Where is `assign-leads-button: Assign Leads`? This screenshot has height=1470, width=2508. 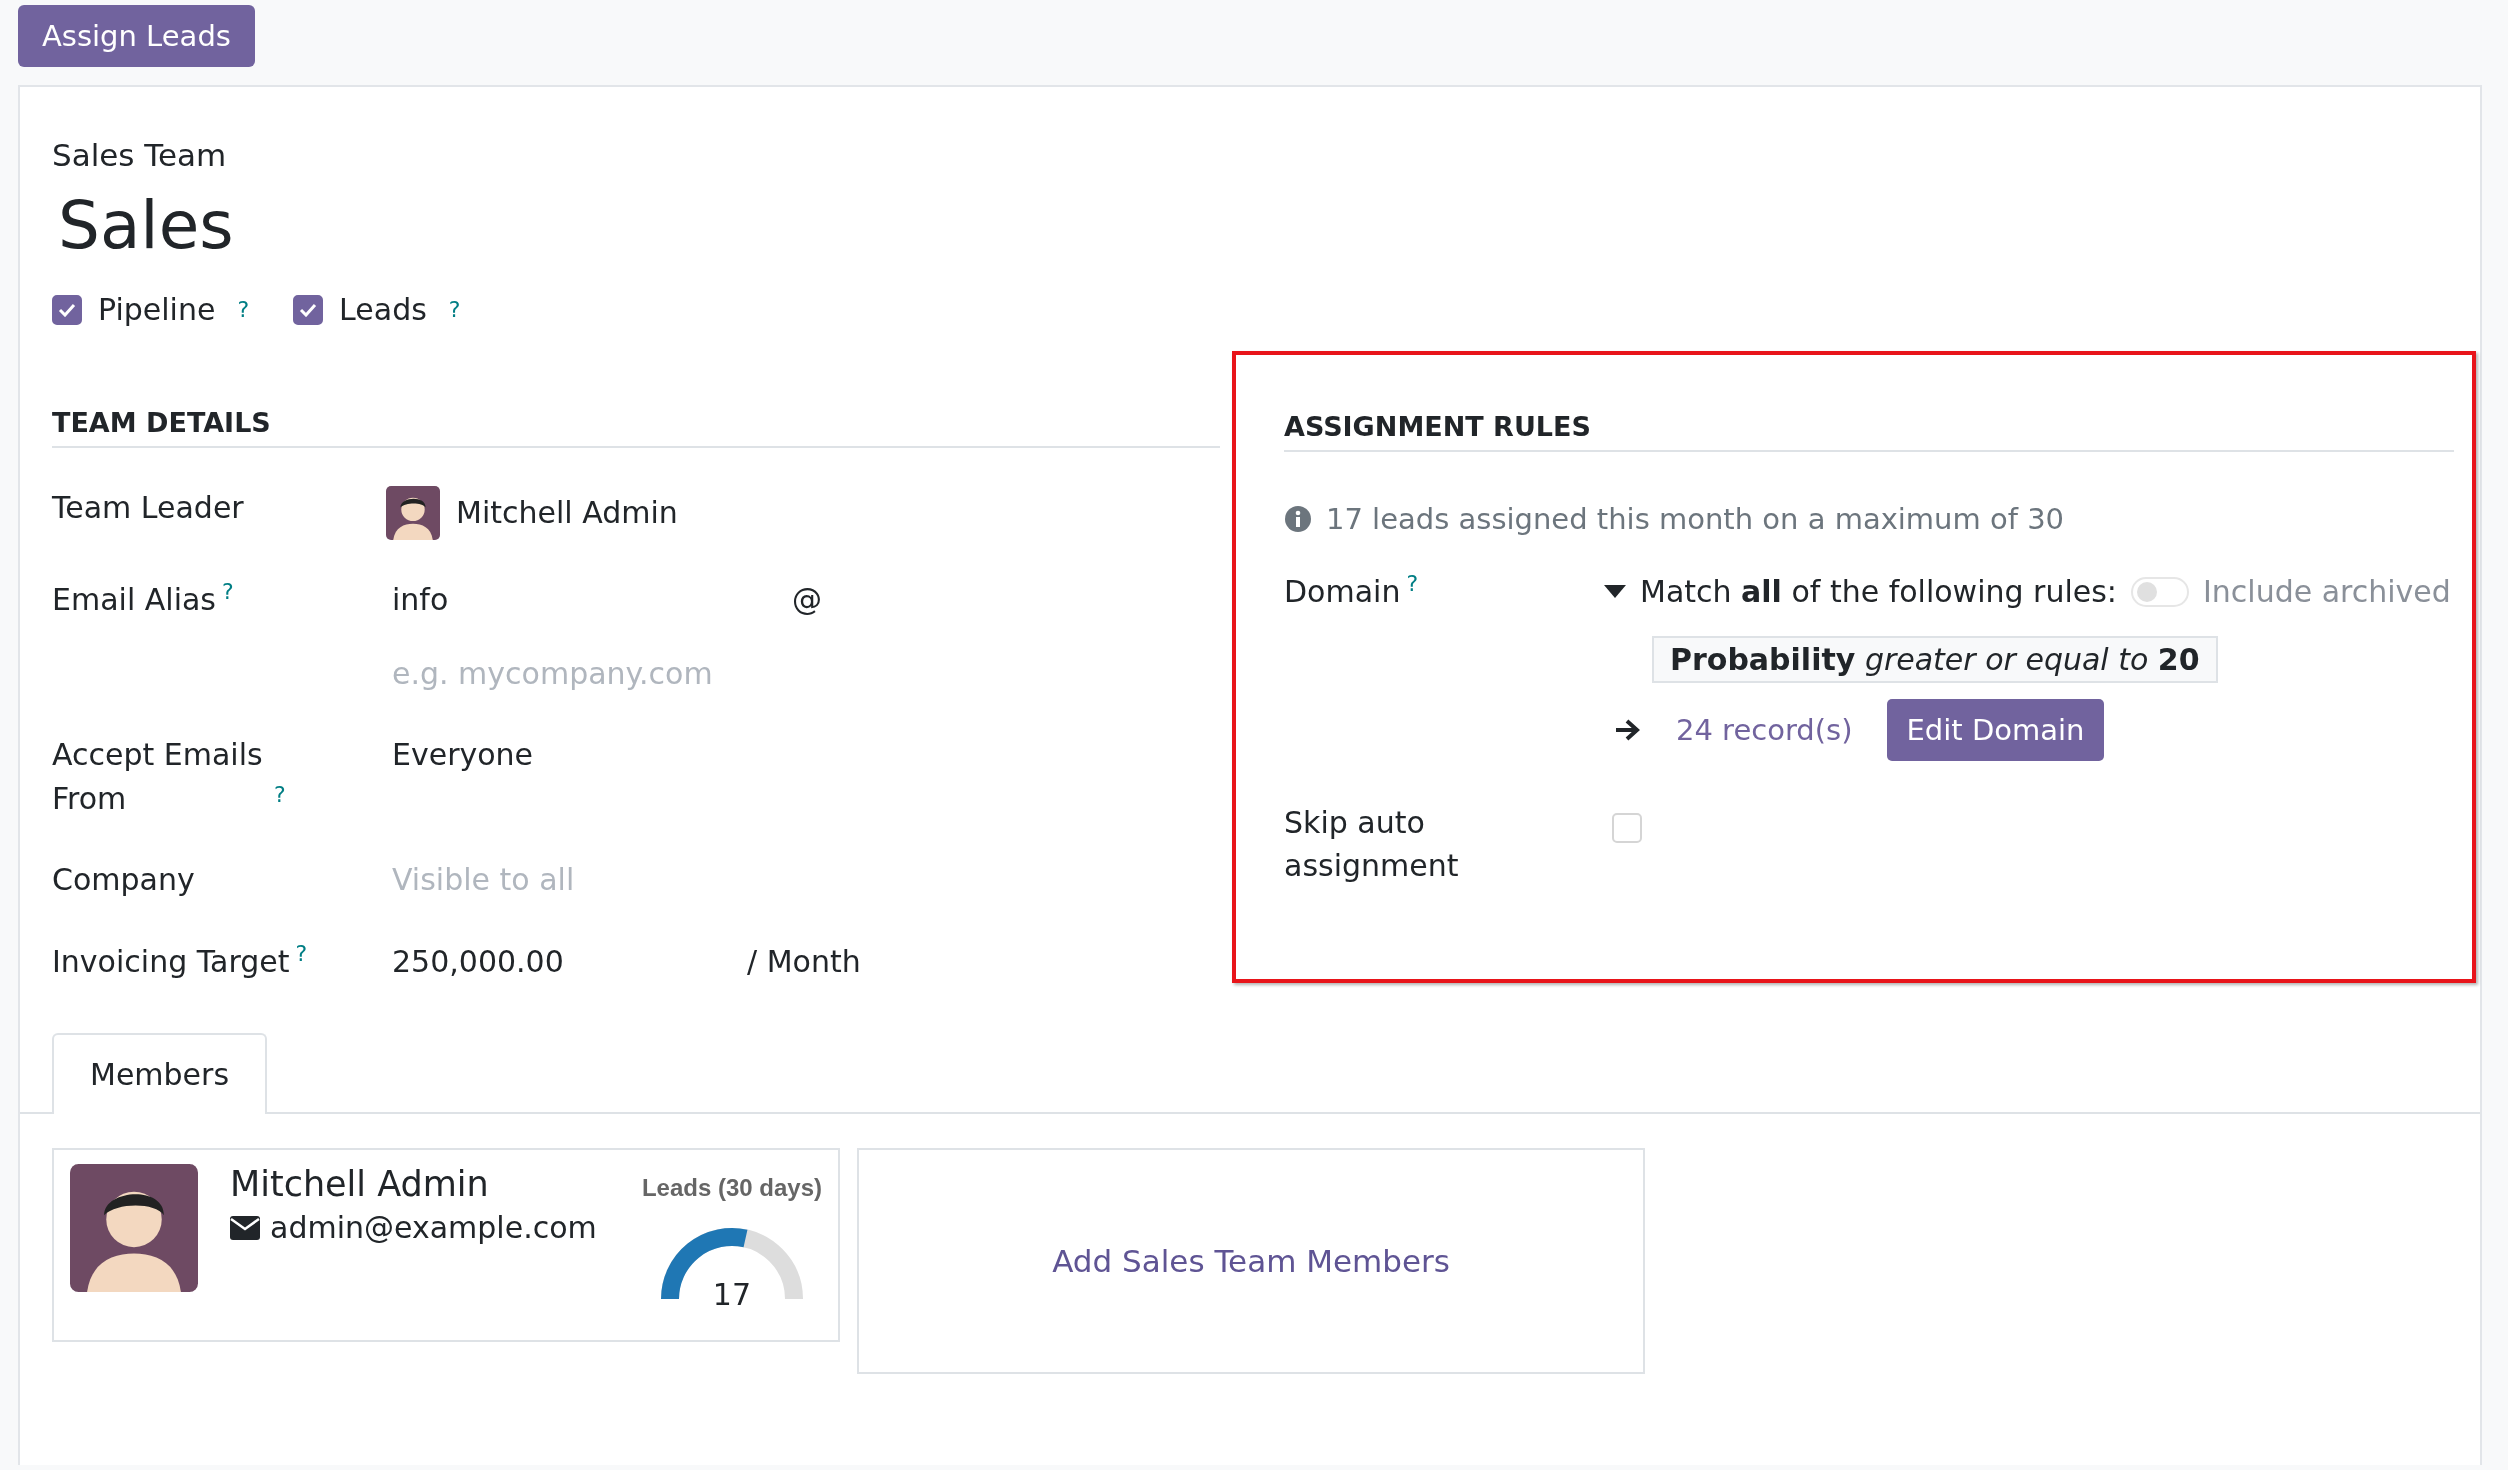
assign-leads-button: Assign Leads is located at coordinates (136, 36).